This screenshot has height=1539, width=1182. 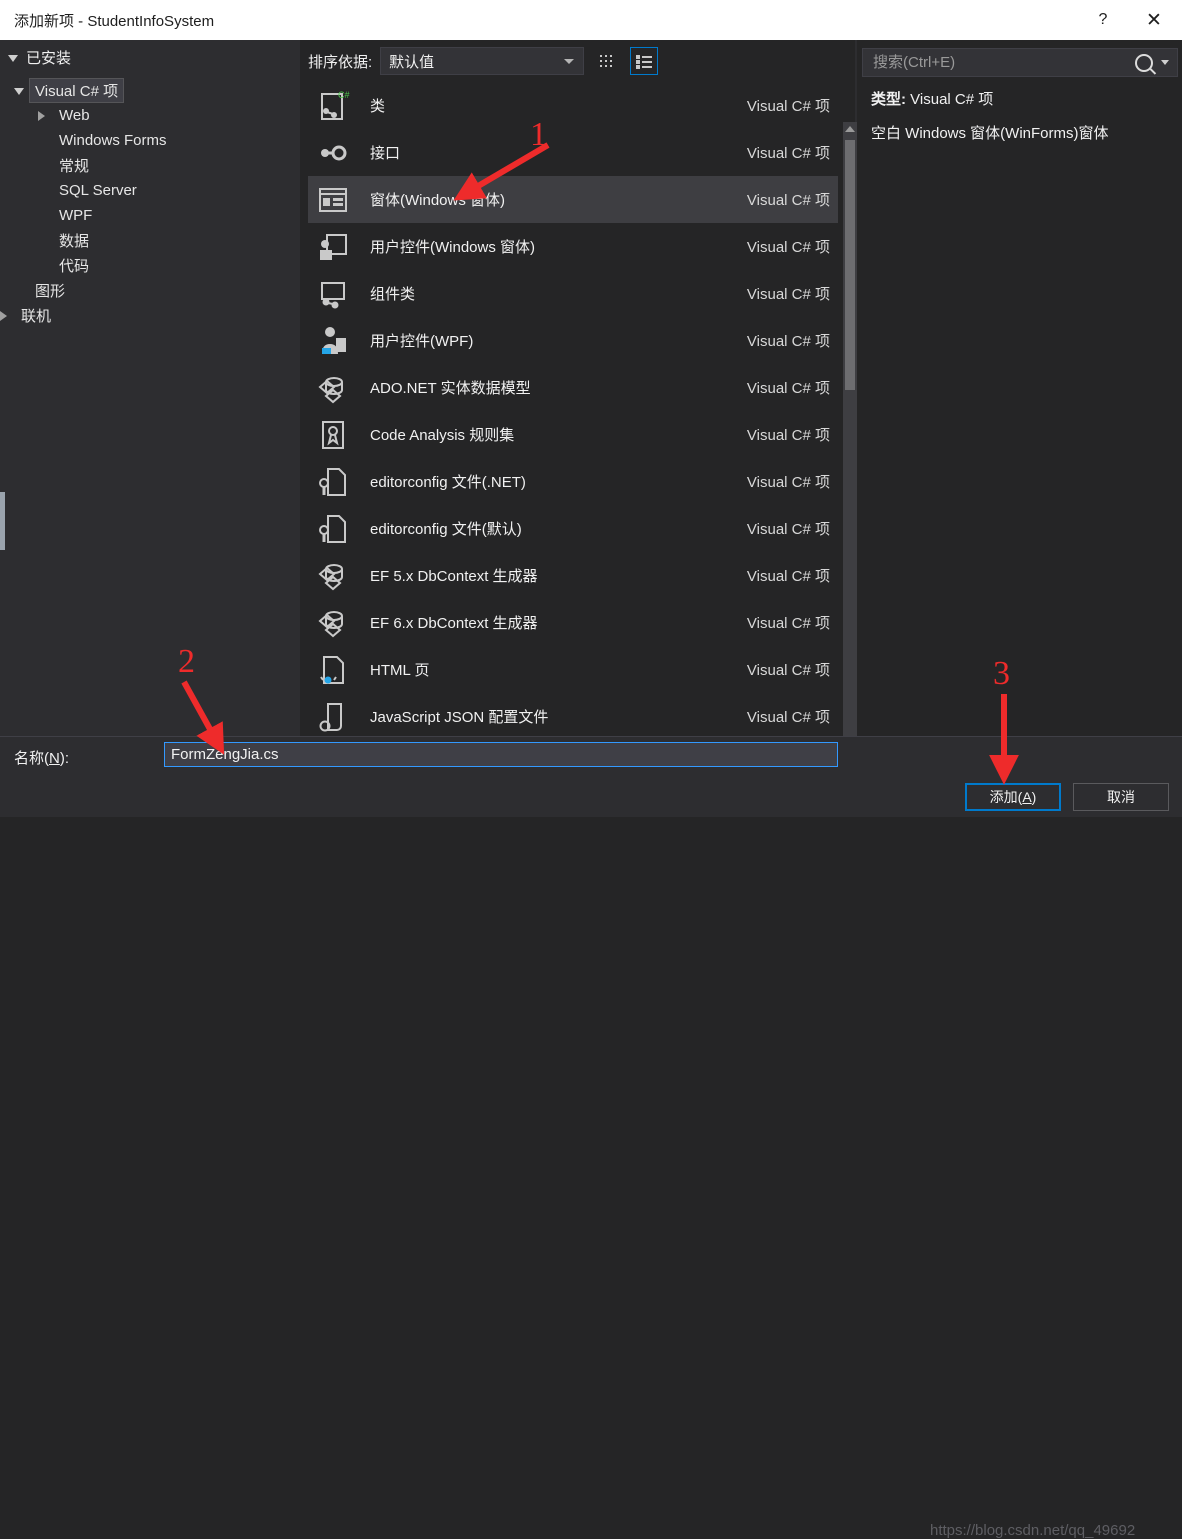 I want to click on sidebar-item-label: 代码, so click(x=74, y=266).